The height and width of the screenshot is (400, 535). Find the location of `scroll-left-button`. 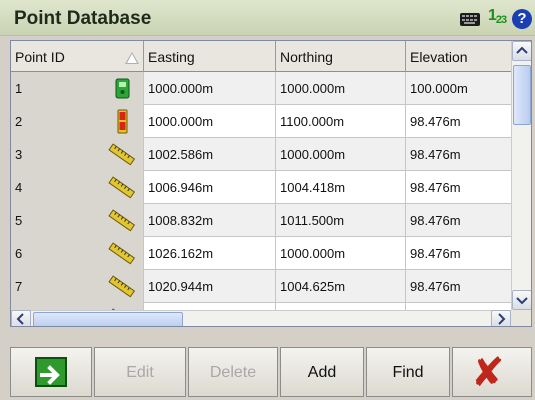

scroll-left-button is located at coordinates (21, 318).